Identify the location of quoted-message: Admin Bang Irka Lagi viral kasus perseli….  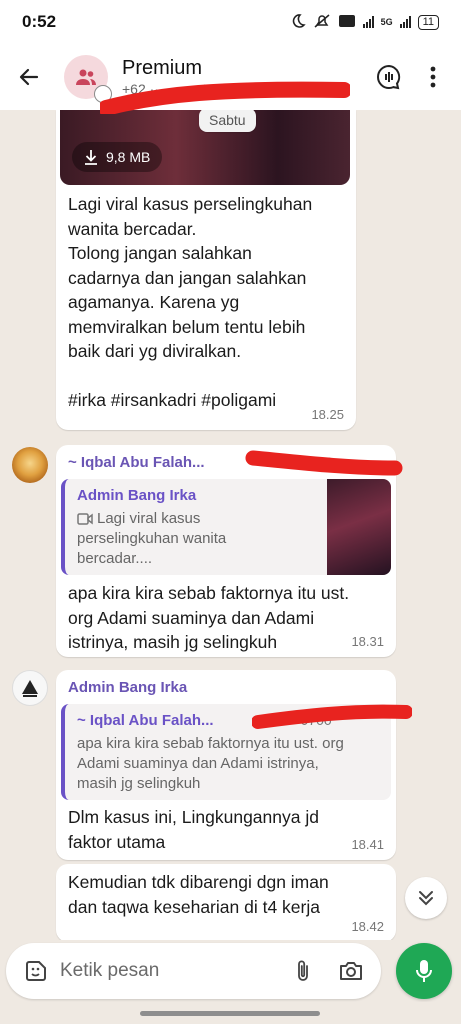
(226, 527).